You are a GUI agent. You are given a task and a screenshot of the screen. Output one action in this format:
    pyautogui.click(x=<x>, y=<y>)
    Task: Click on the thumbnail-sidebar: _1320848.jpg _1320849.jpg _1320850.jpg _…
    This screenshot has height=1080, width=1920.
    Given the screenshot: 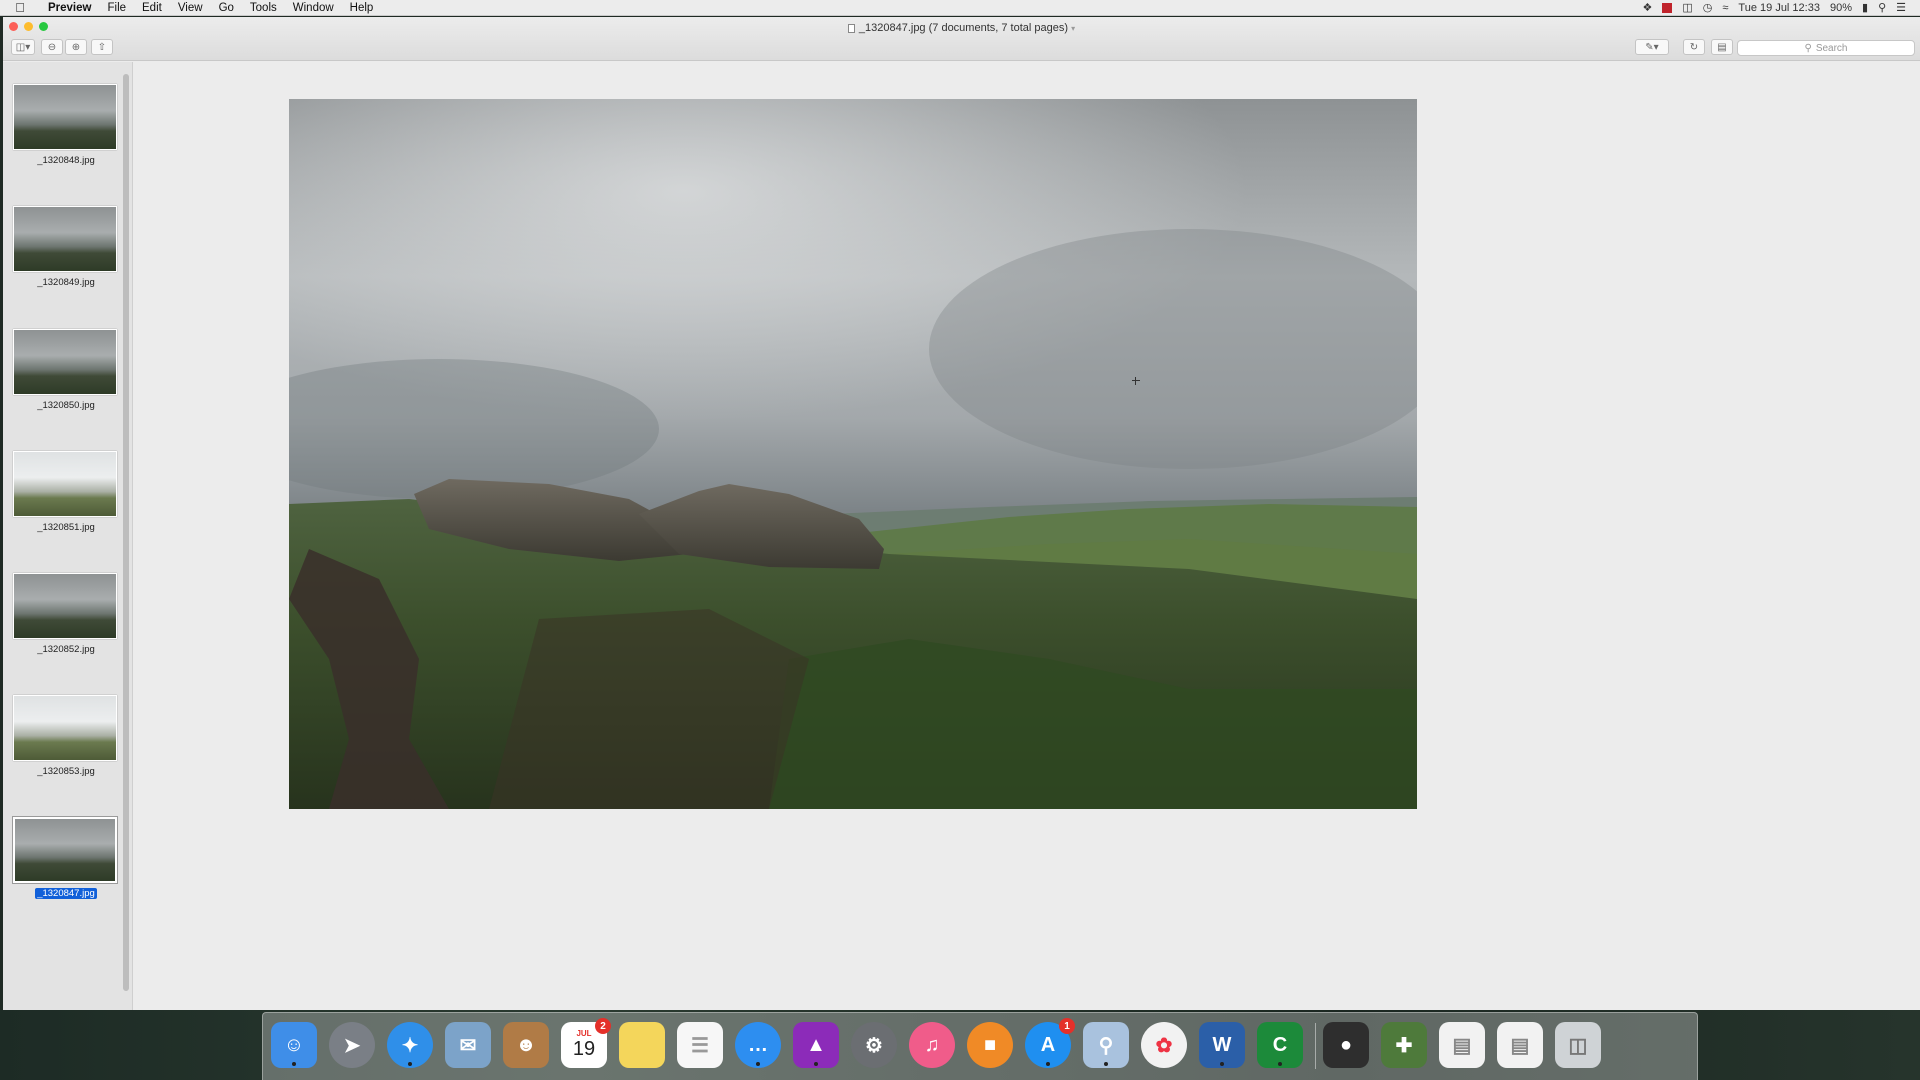 What is the action you would take?
    pyautogui.click(x=68, y=536)
    